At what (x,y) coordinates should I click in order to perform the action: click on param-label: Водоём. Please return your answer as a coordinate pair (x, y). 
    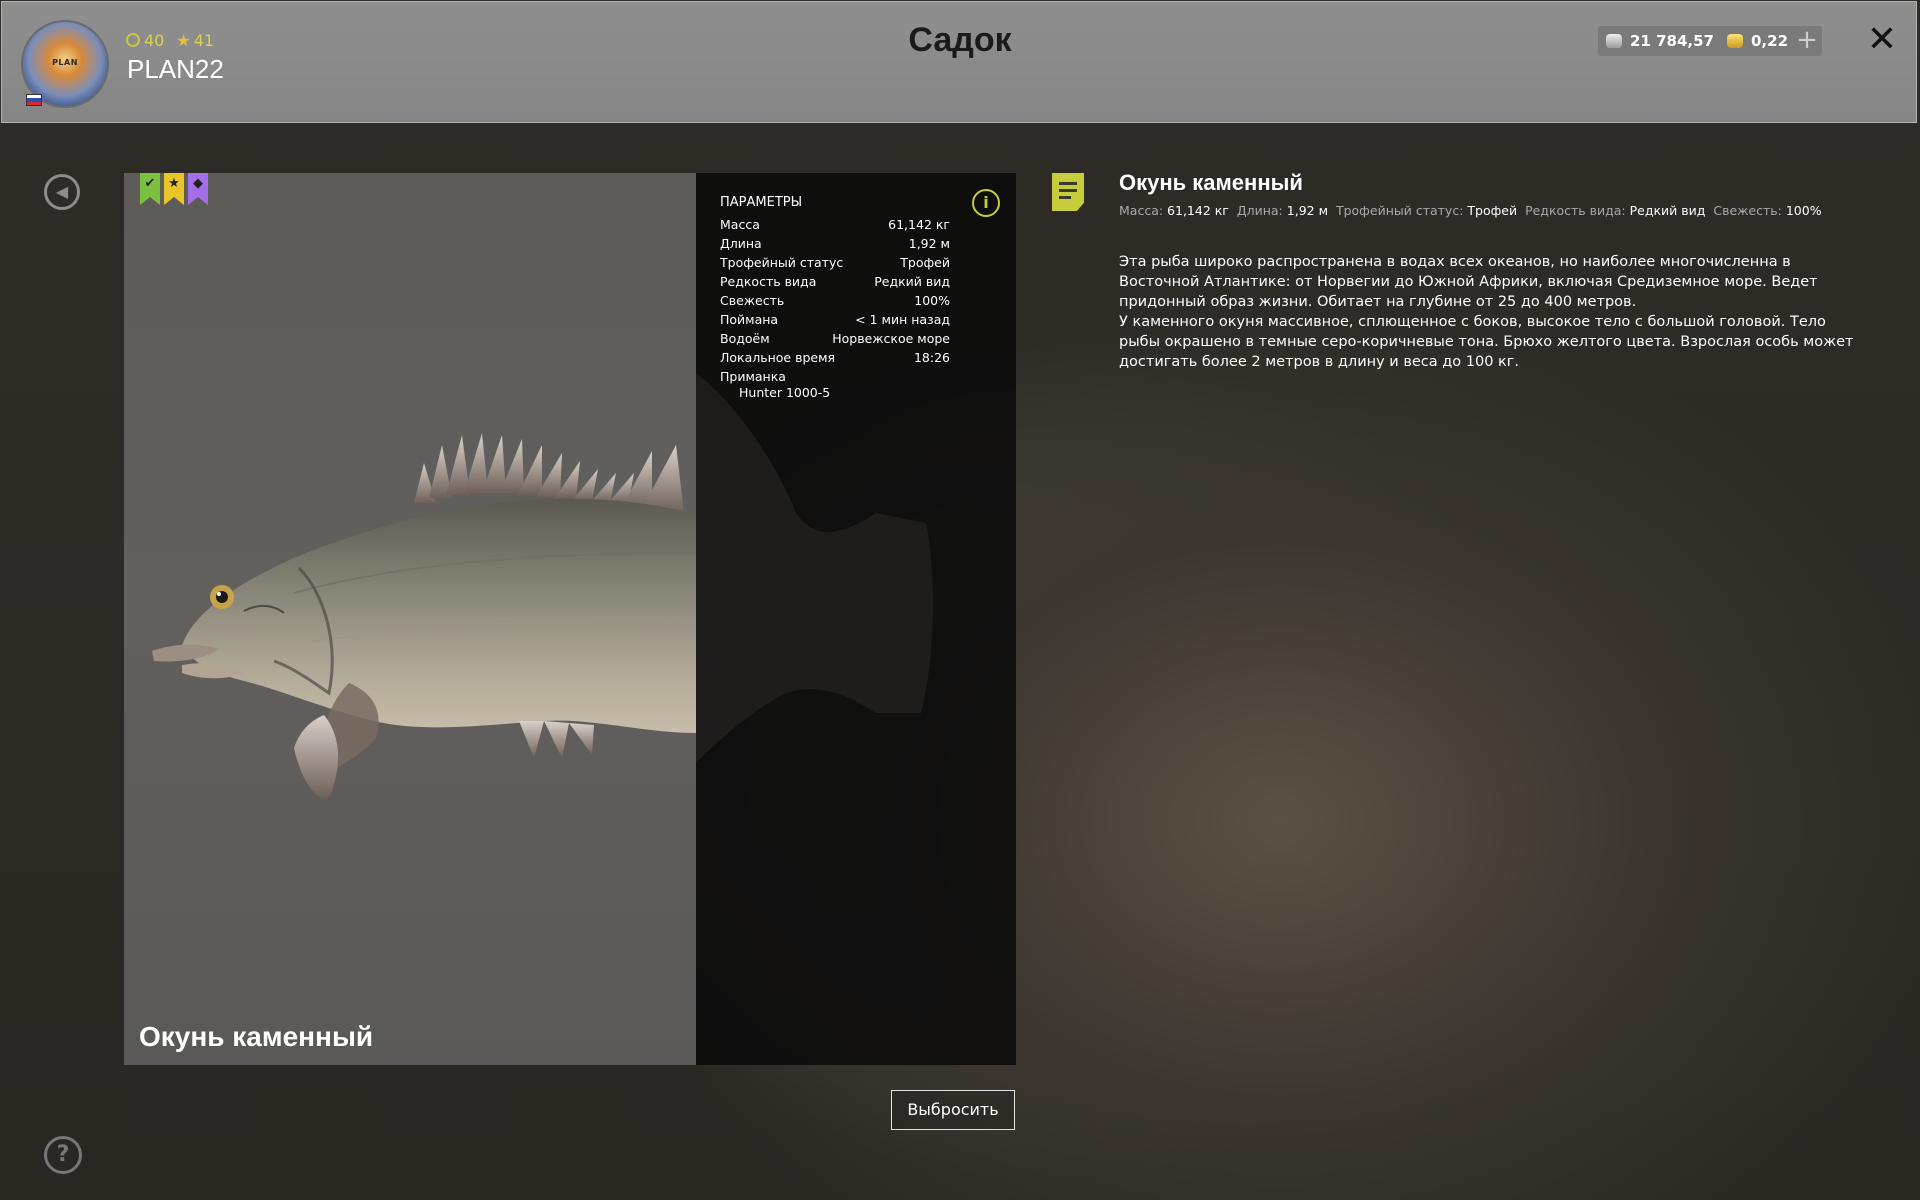
    Looking at the image, I should click on (745, 338).